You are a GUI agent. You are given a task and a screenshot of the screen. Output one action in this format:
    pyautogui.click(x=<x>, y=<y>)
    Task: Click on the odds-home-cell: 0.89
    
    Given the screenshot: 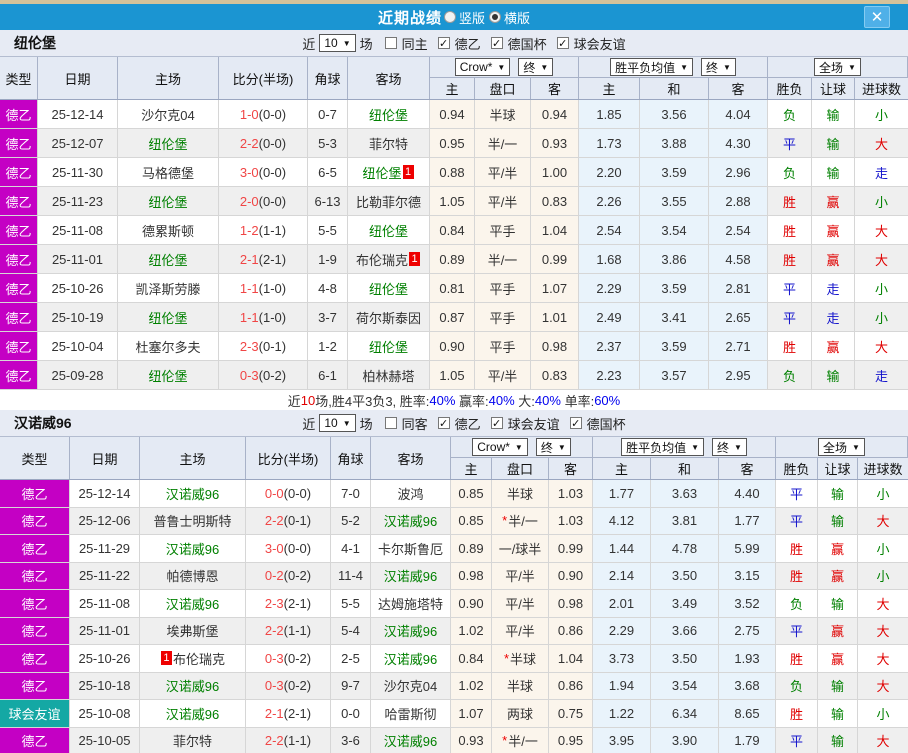 What is the action you would take?
    pyautogui.click(x=471, y=548)
    